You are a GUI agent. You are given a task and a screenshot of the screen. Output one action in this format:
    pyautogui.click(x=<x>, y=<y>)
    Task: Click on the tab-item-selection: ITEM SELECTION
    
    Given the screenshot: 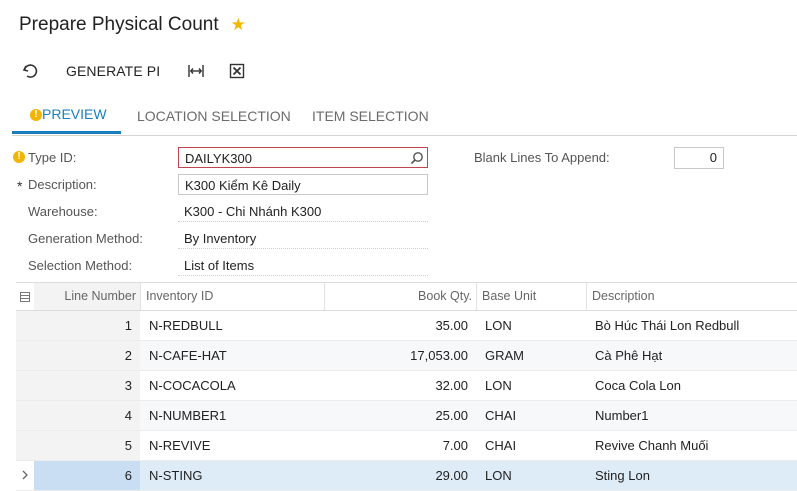 What is the action you would take?
    pyautogui.click(x=370, y=117)
    